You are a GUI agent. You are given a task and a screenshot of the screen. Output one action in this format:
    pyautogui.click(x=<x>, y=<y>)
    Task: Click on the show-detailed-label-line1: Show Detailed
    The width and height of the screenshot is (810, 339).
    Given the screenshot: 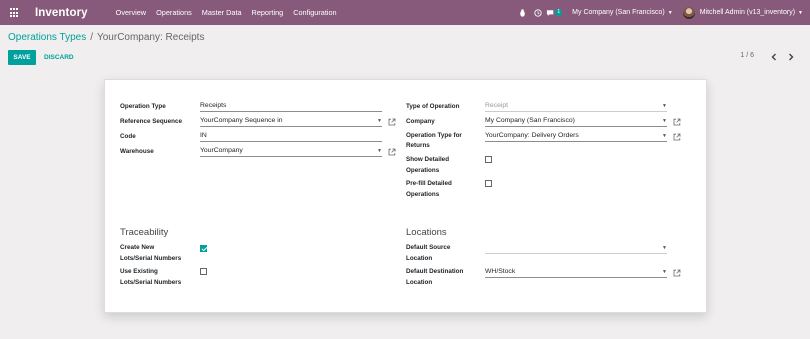 What is the action you would take?
    pyautogui.click(x=428, y=159)
    